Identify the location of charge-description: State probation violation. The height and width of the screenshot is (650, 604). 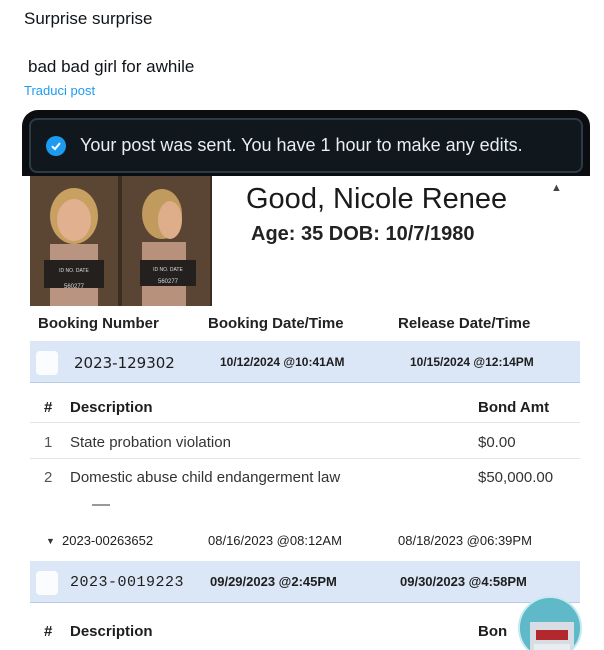
(150, 442).